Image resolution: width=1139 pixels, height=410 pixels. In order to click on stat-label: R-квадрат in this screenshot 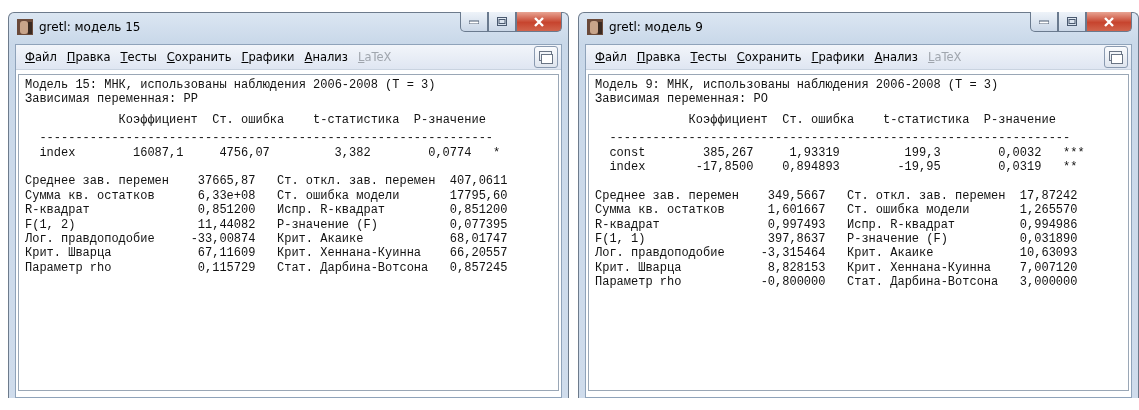, I will do `click(628, 225)`.